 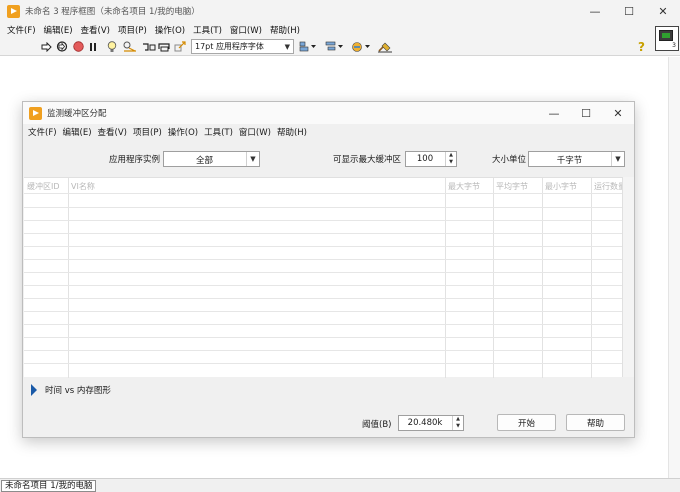 I want to click on status-bar: 未命名项目 1/我的电脑, so click(x=340, y=485).